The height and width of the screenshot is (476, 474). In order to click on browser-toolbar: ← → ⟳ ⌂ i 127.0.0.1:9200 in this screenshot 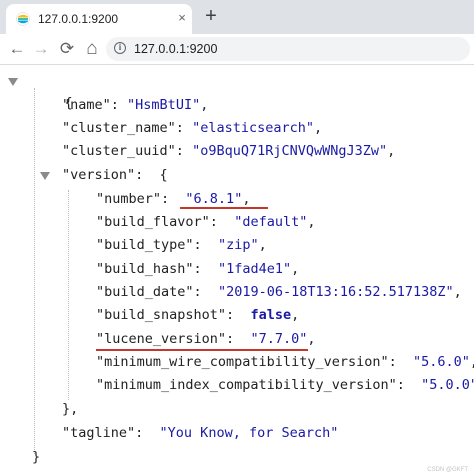, I will do `click(237, 49)`.